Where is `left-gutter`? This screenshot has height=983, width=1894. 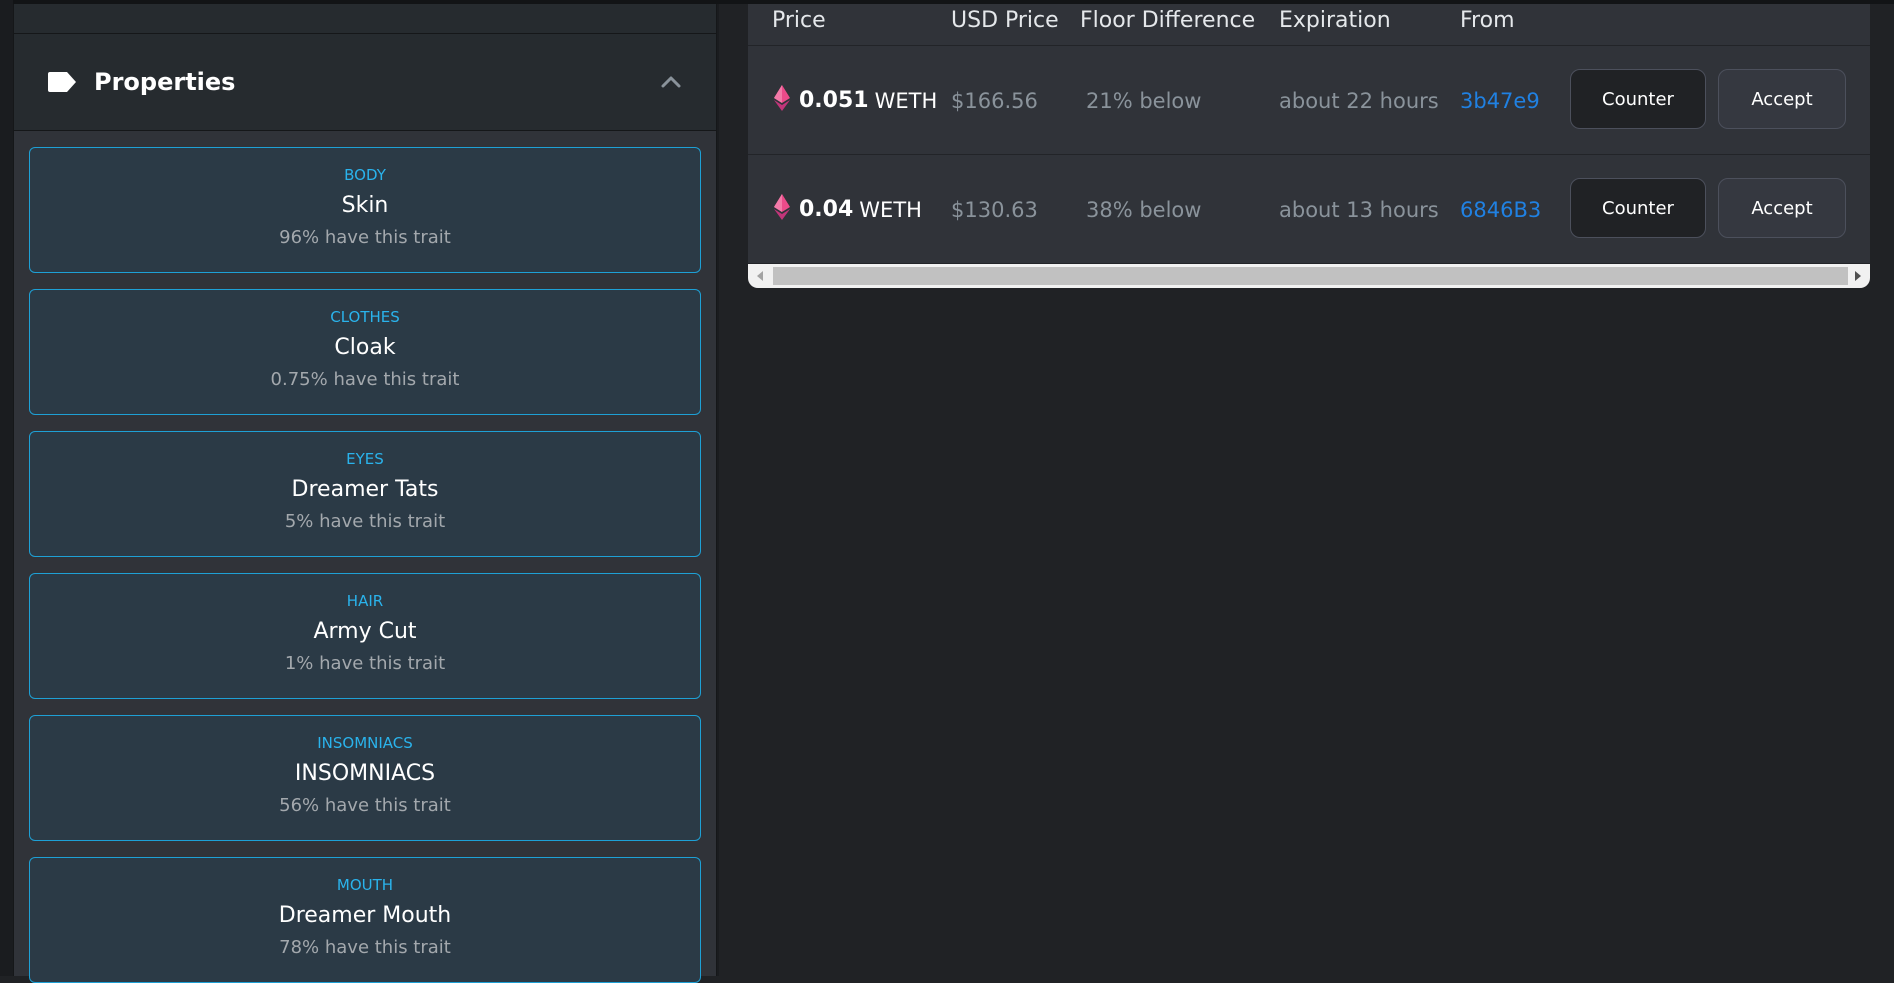 left-gutter is located at coordinates (6, 488).